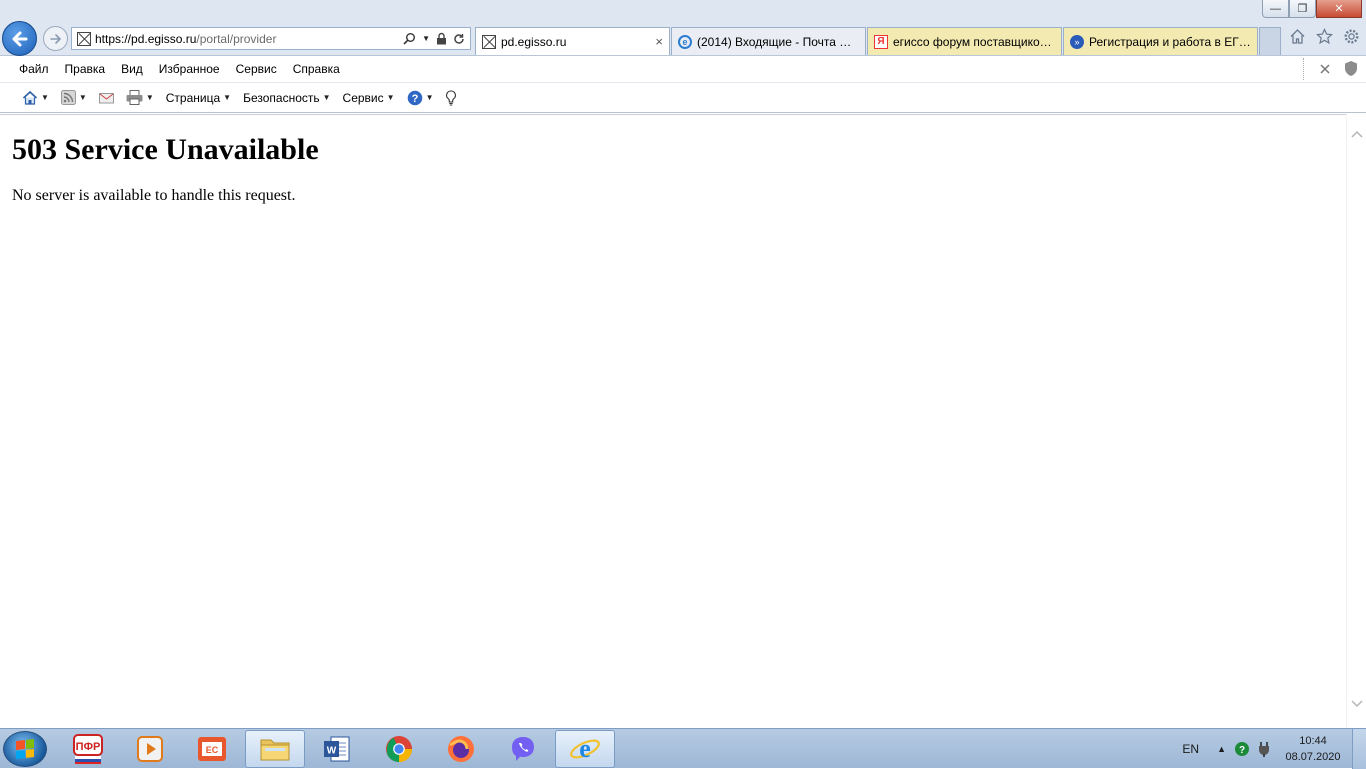 The image size is (1366, 769). Describe the element at coordinates (1270, 41) in the screenshot. I see `new-tab-button` at that location.